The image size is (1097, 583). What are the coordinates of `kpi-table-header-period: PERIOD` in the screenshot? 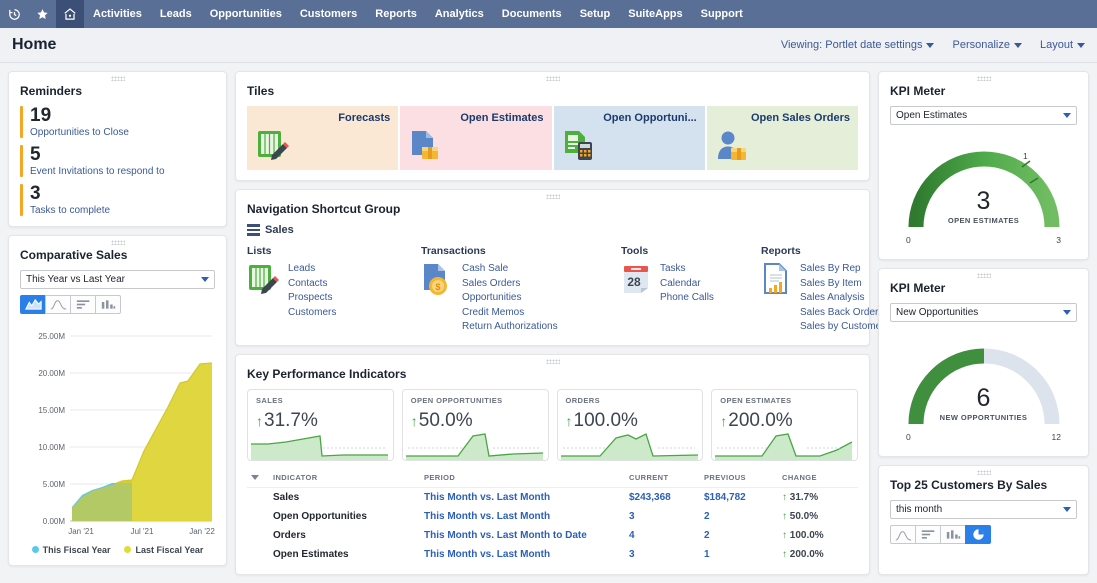 It's located at (522, 478).